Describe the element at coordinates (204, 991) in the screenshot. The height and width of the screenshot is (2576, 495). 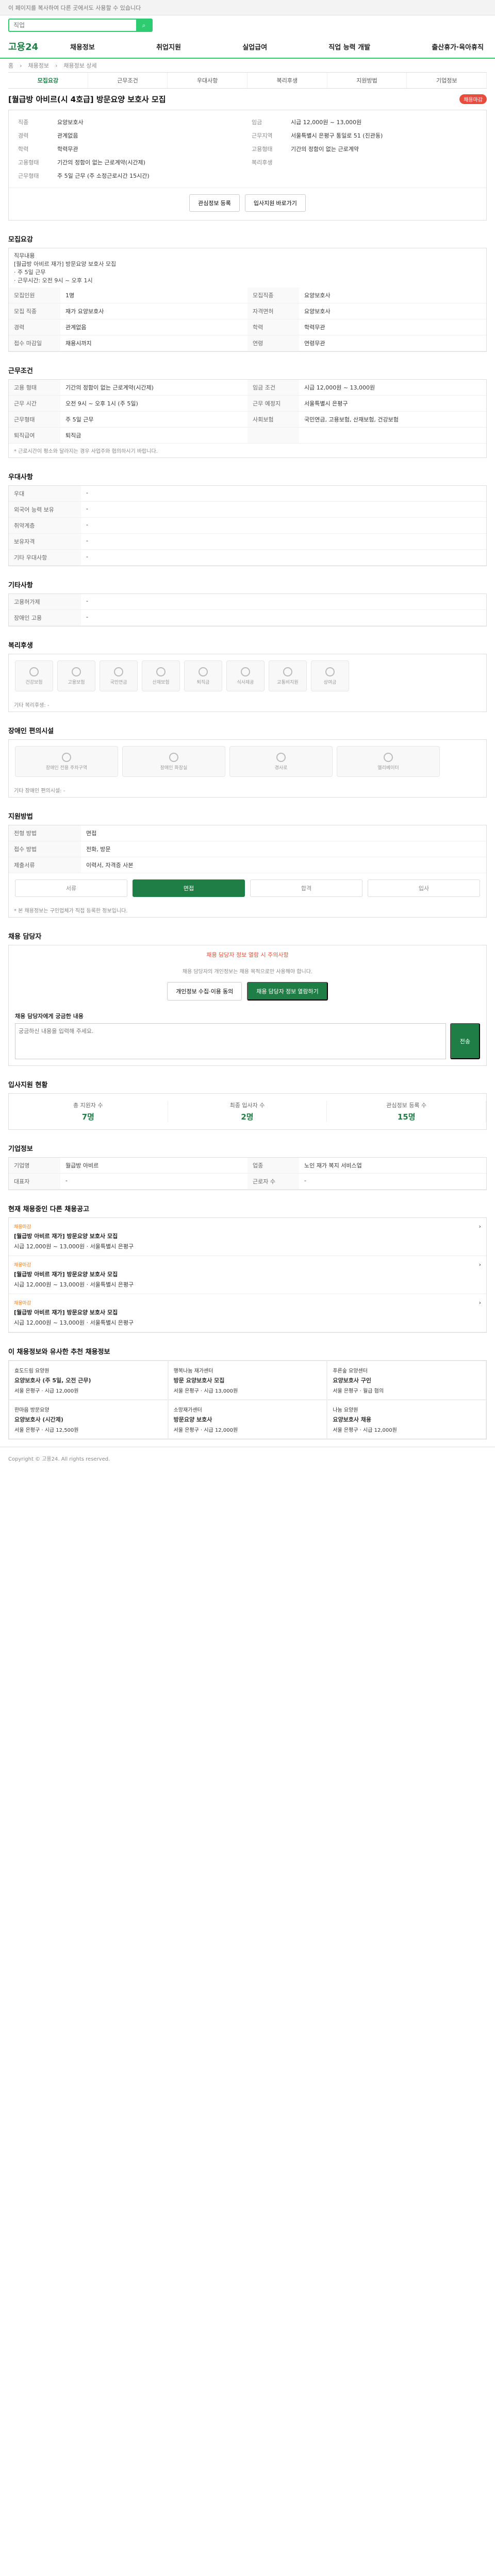
I see `consent-button: 개인정보 수집·이용 동의` at that location.